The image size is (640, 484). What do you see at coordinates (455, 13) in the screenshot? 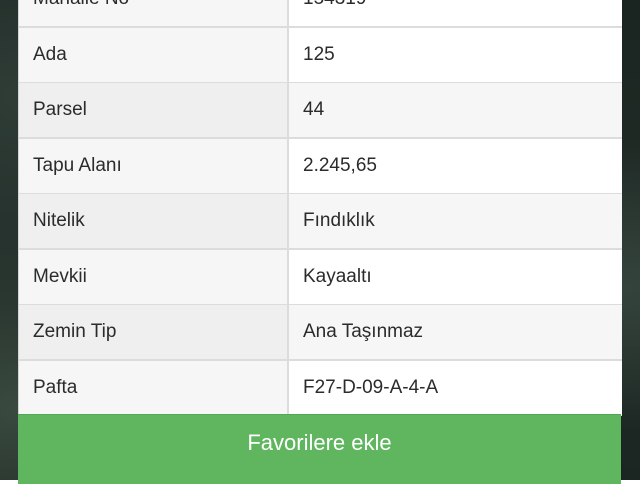
I see `row-value: 154319` at bounding box center [455, 13].